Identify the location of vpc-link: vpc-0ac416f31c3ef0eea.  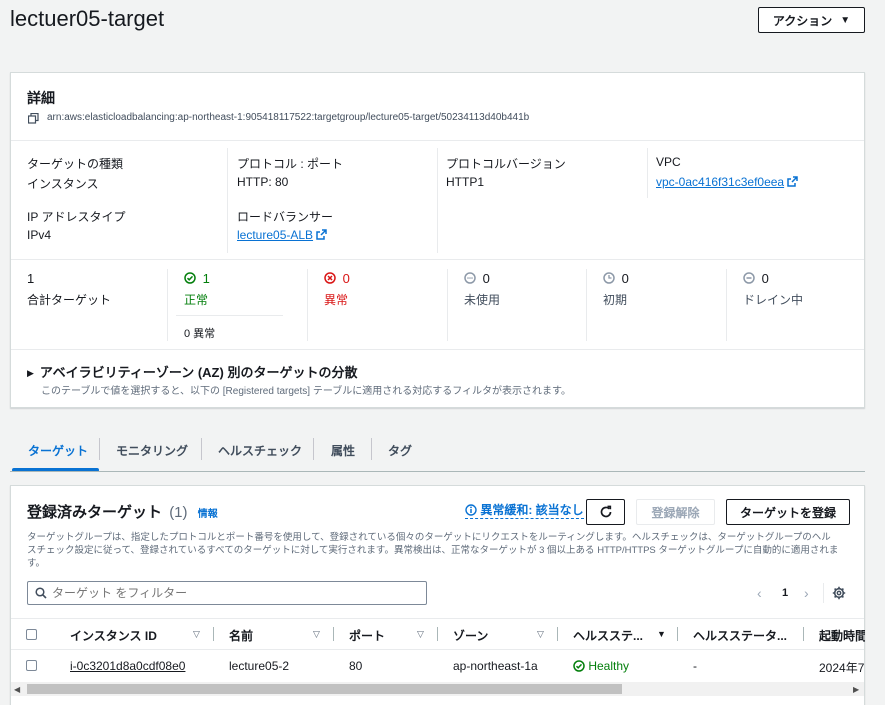
(727, 182).